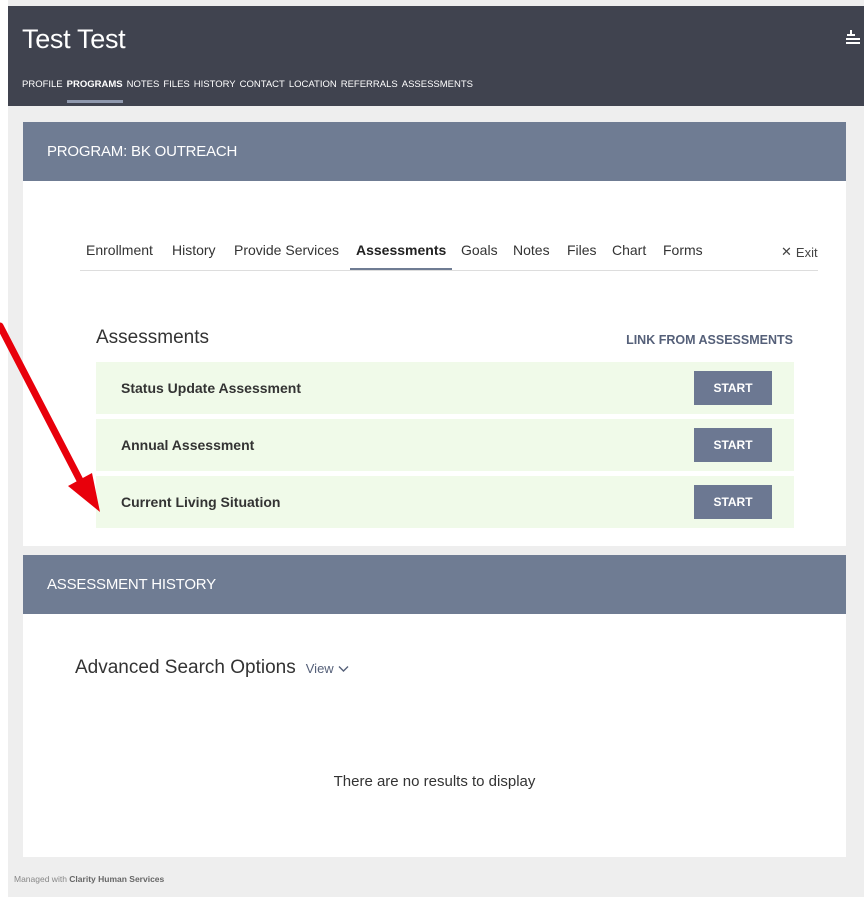  Describe the element at coordinates (313, 84) in the screenshot. I see `nav-location: LOCATION` at that location.